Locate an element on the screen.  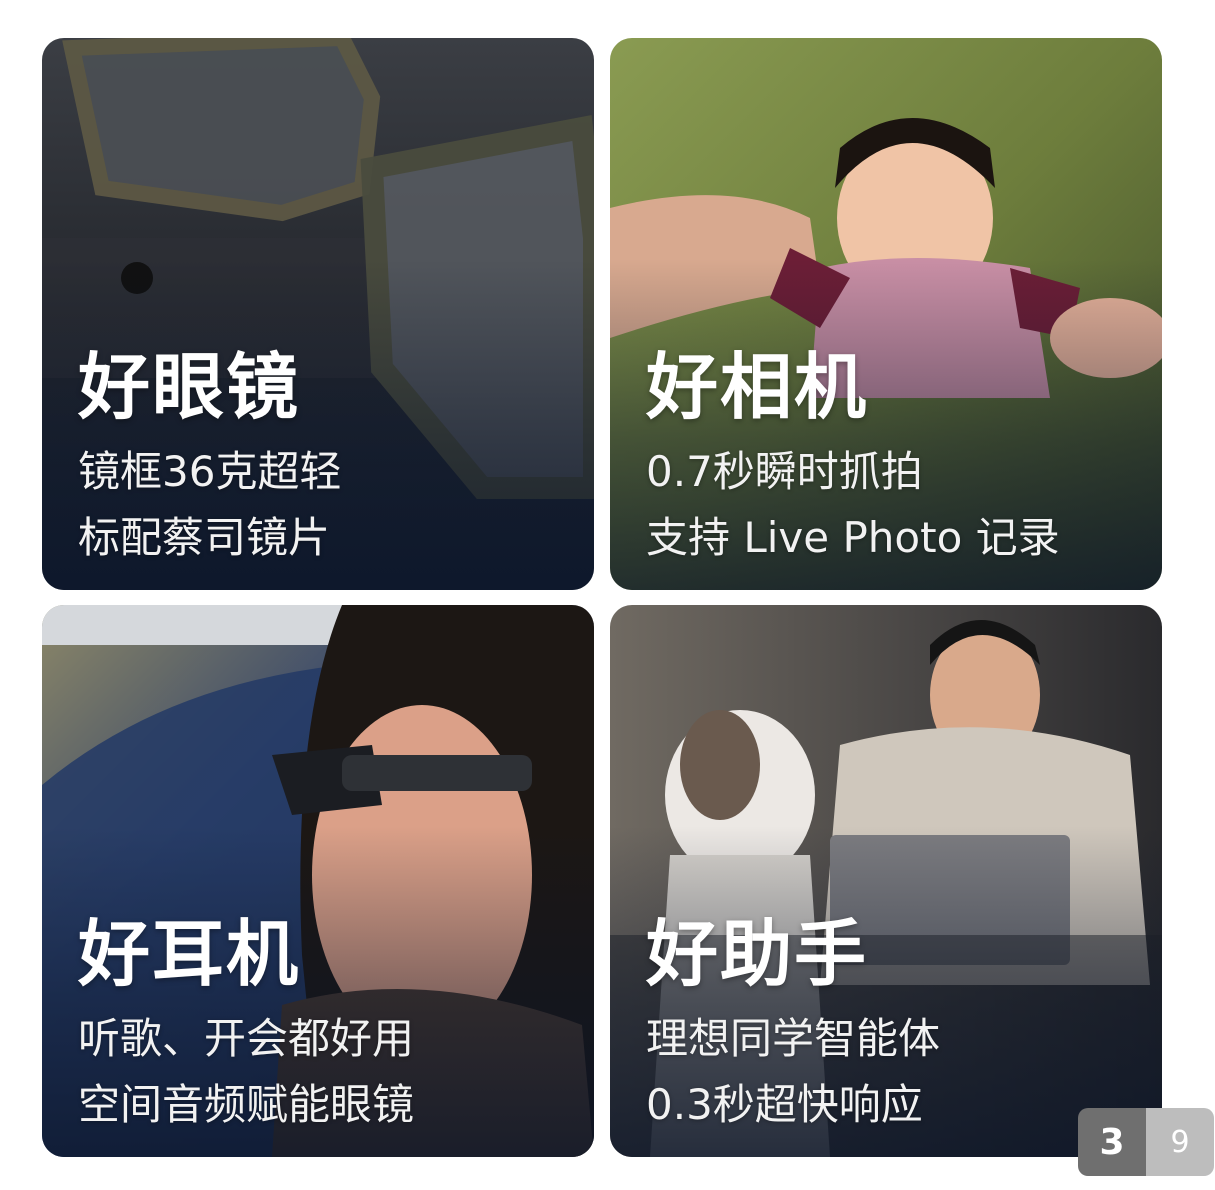
card-subtitle-2: 0.3秒超快响应 is located at coordinates (784, 1104).